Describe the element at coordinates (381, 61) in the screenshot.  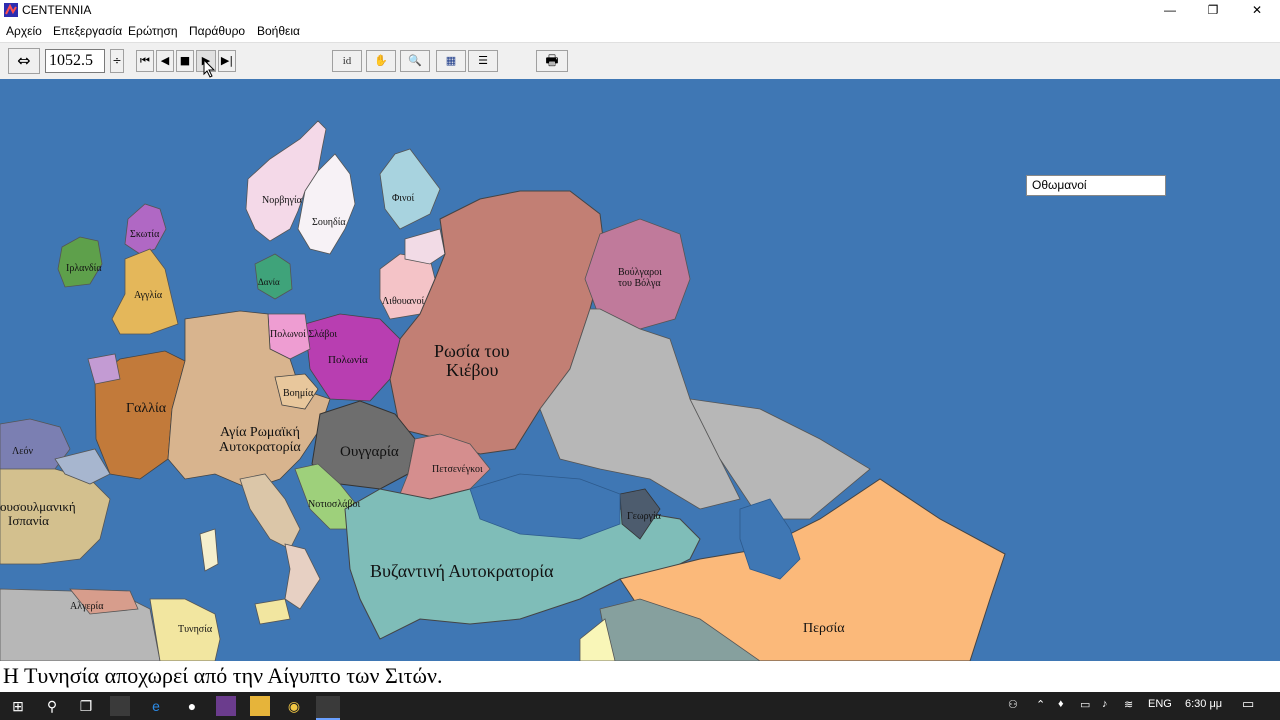
I see `hand-pan-button: ✋` at that location.